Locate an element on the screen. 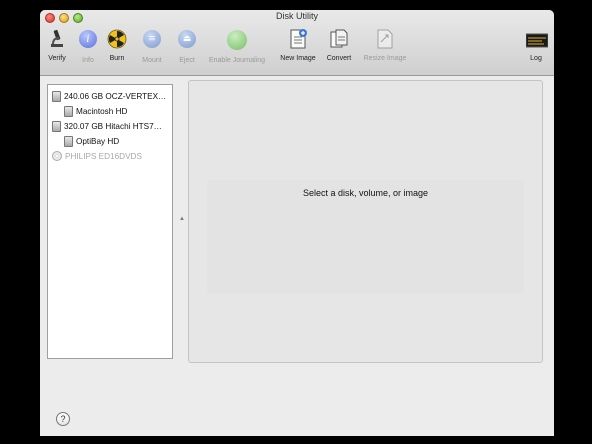 This screenshot has width=592, height=444. new-image-icon is located at coordinates (298, 39).